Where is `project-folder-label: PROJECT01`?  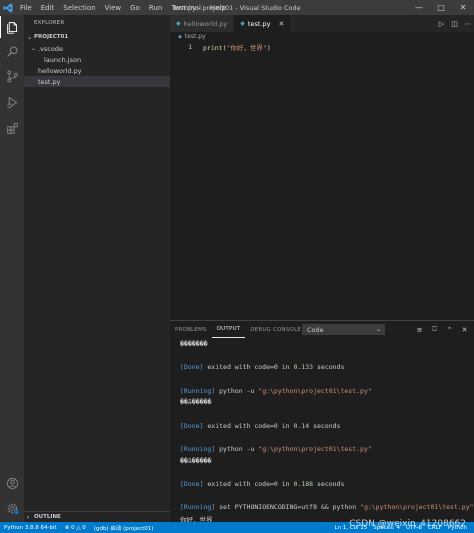 project-folder-label: PROJECT01 is located at coordinates (51, 37).